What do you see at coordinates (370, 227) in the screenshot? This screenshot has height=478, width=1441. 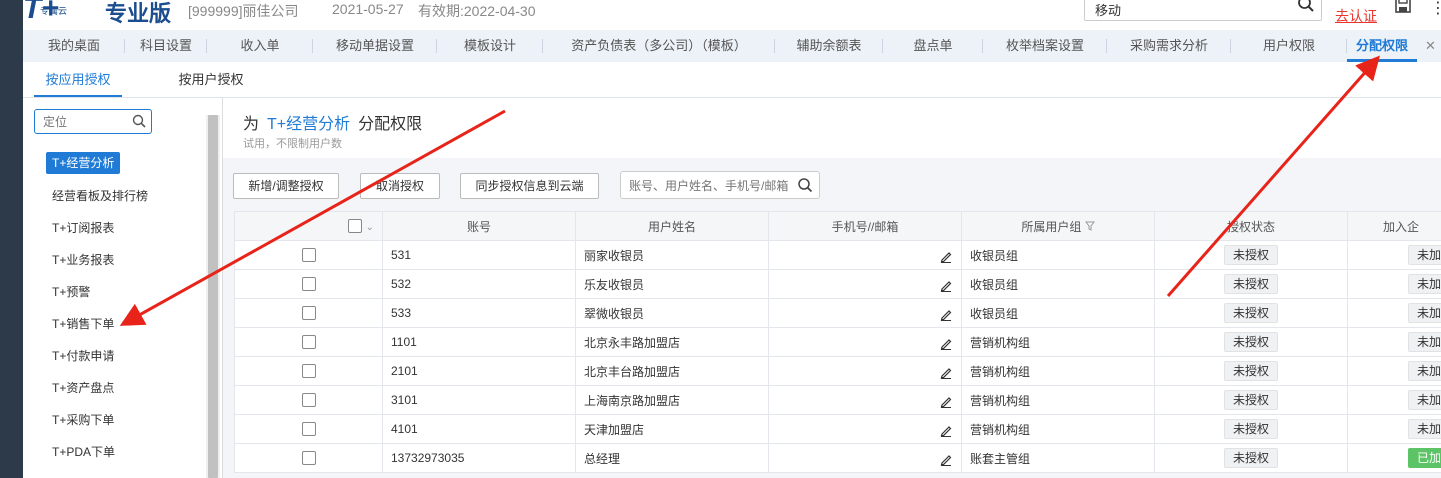 I see `chevron-down-icon: ⌄` at bounding box center [370, 227].